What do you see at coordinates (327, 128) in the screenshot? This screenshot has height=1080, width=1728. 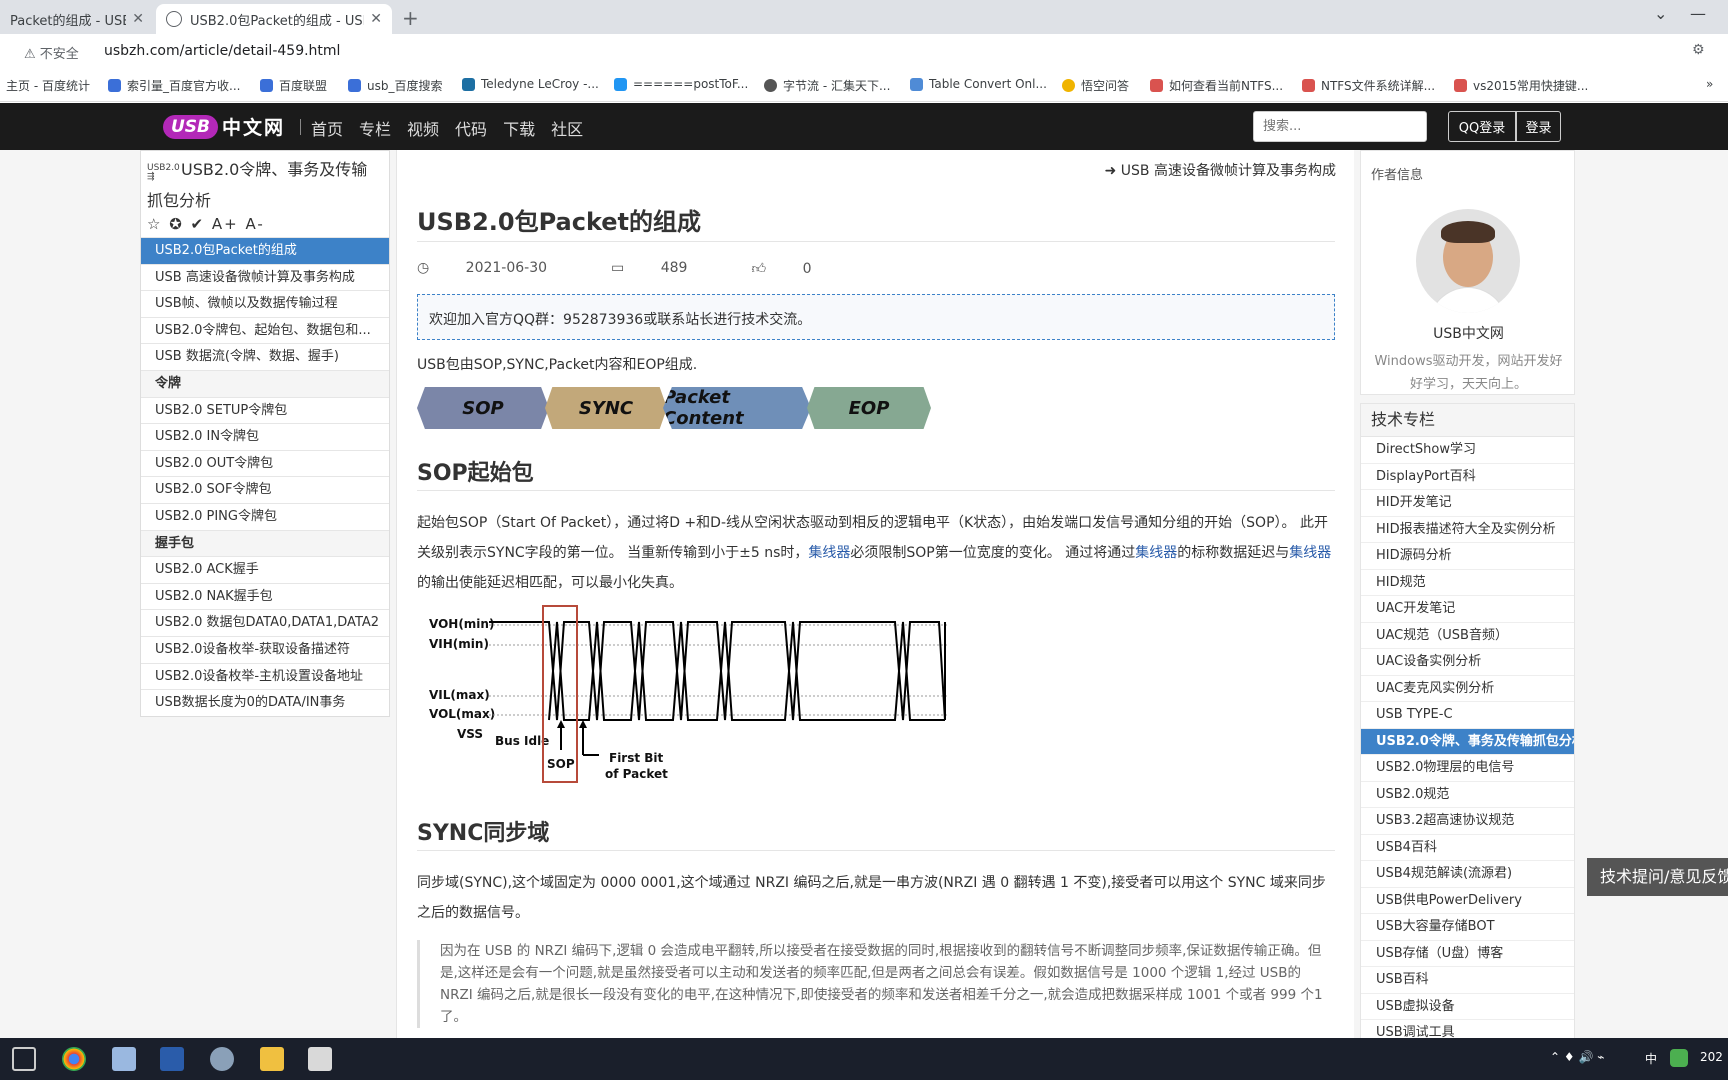 I see `nav-home: 首页` at bounding box center [327, 128].